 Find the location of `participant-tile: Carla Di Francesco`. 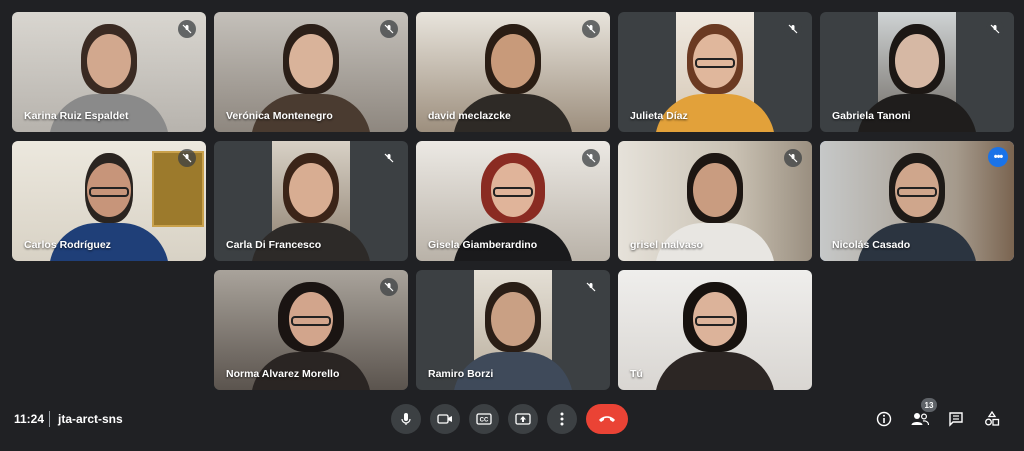

participant-tile: Carla Di Francesco is located at coordinates (311, 201).